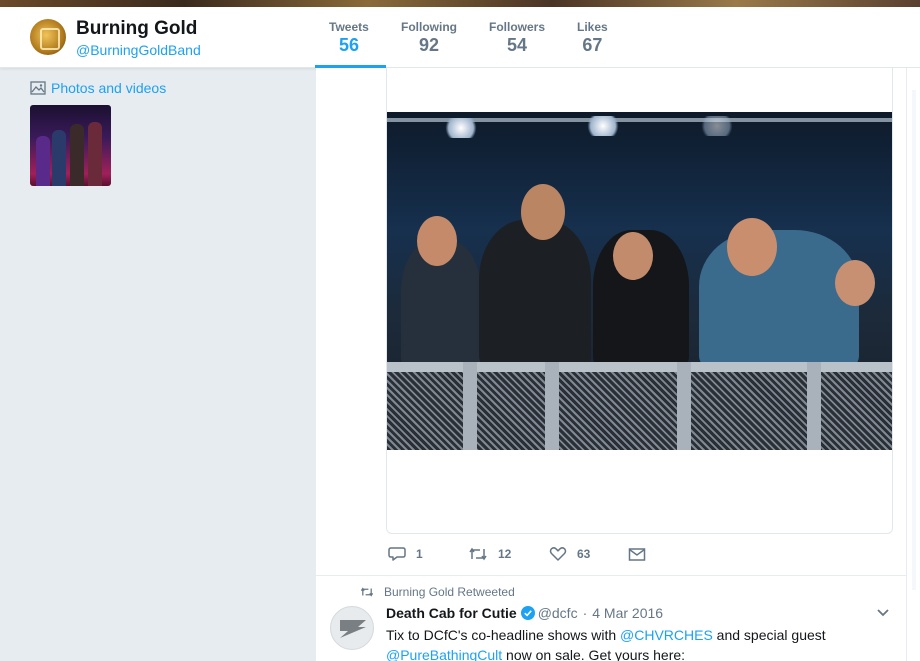  Describe the element at coordinates (914, 340) in the screenshot. I see `scrollbar-track` at that location.